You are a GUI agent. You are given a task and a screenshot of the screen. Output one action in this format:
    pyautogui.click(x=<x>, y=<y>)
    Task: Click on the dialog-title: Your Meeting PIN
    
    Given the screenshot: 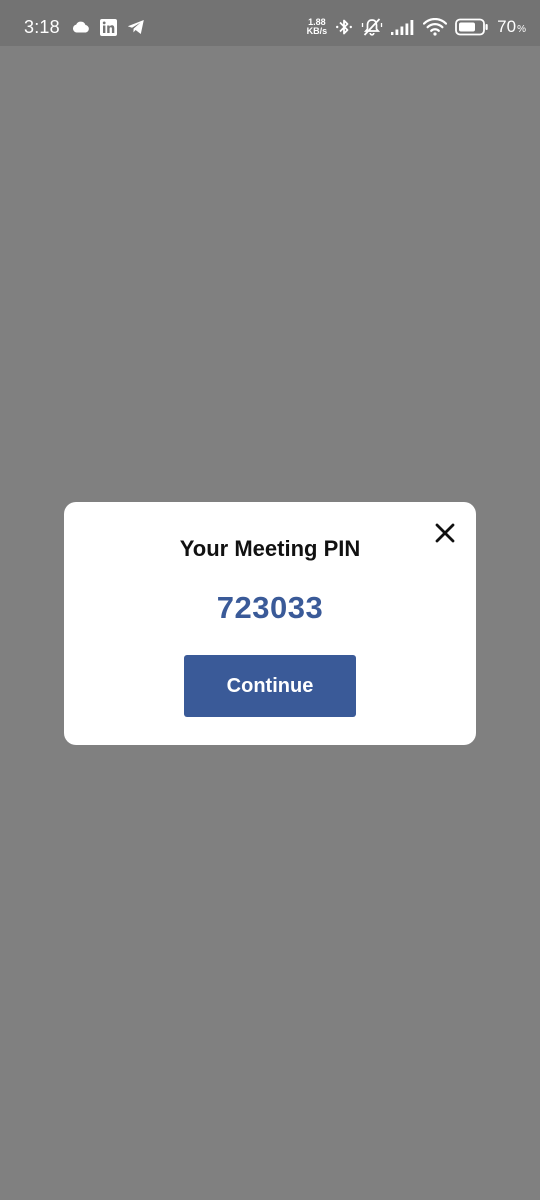 What is the action you would take?
    pyautogui.click(x=270, y=548)
    